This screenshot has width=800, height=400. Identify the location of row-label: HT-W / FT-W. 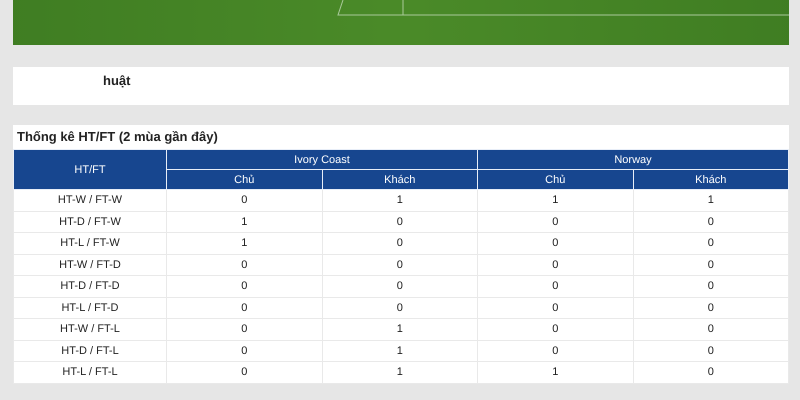
(90, 200).